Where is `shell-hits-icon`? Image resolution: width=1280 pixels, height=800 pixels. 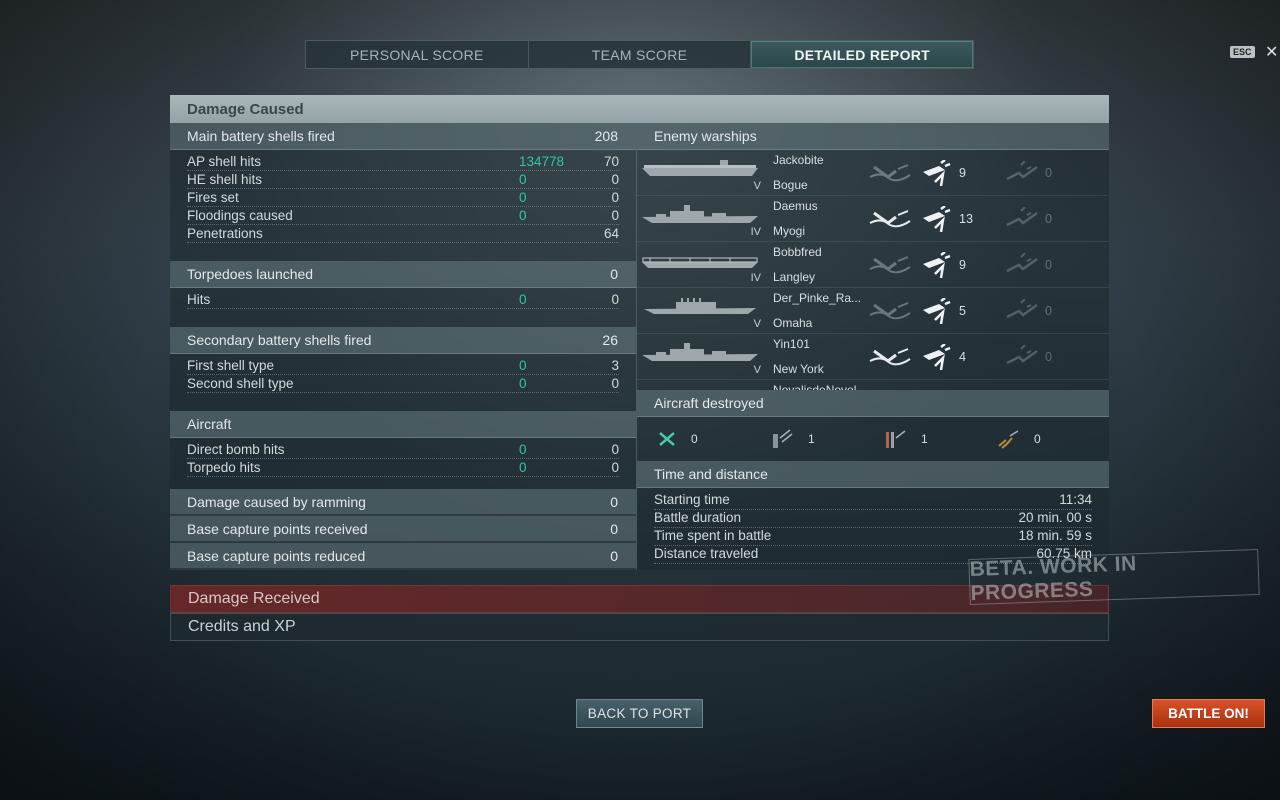
shell-hits-icon is located at coordinates (937, 264).